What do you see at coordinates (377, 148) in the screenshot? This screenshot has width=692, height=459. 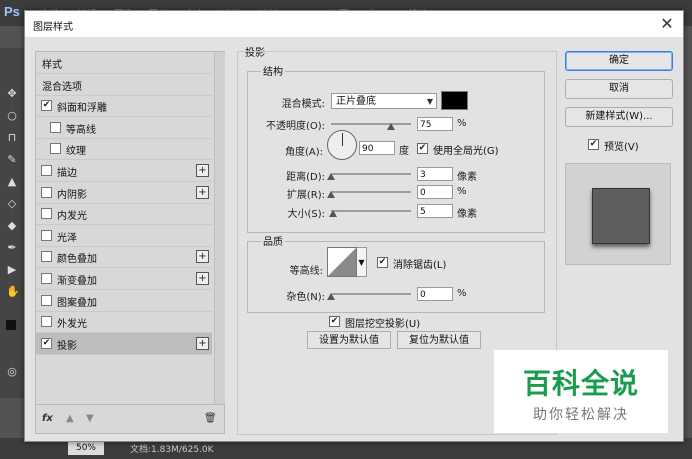 I see `angle-input: 90` at bounding box center [377, 148].